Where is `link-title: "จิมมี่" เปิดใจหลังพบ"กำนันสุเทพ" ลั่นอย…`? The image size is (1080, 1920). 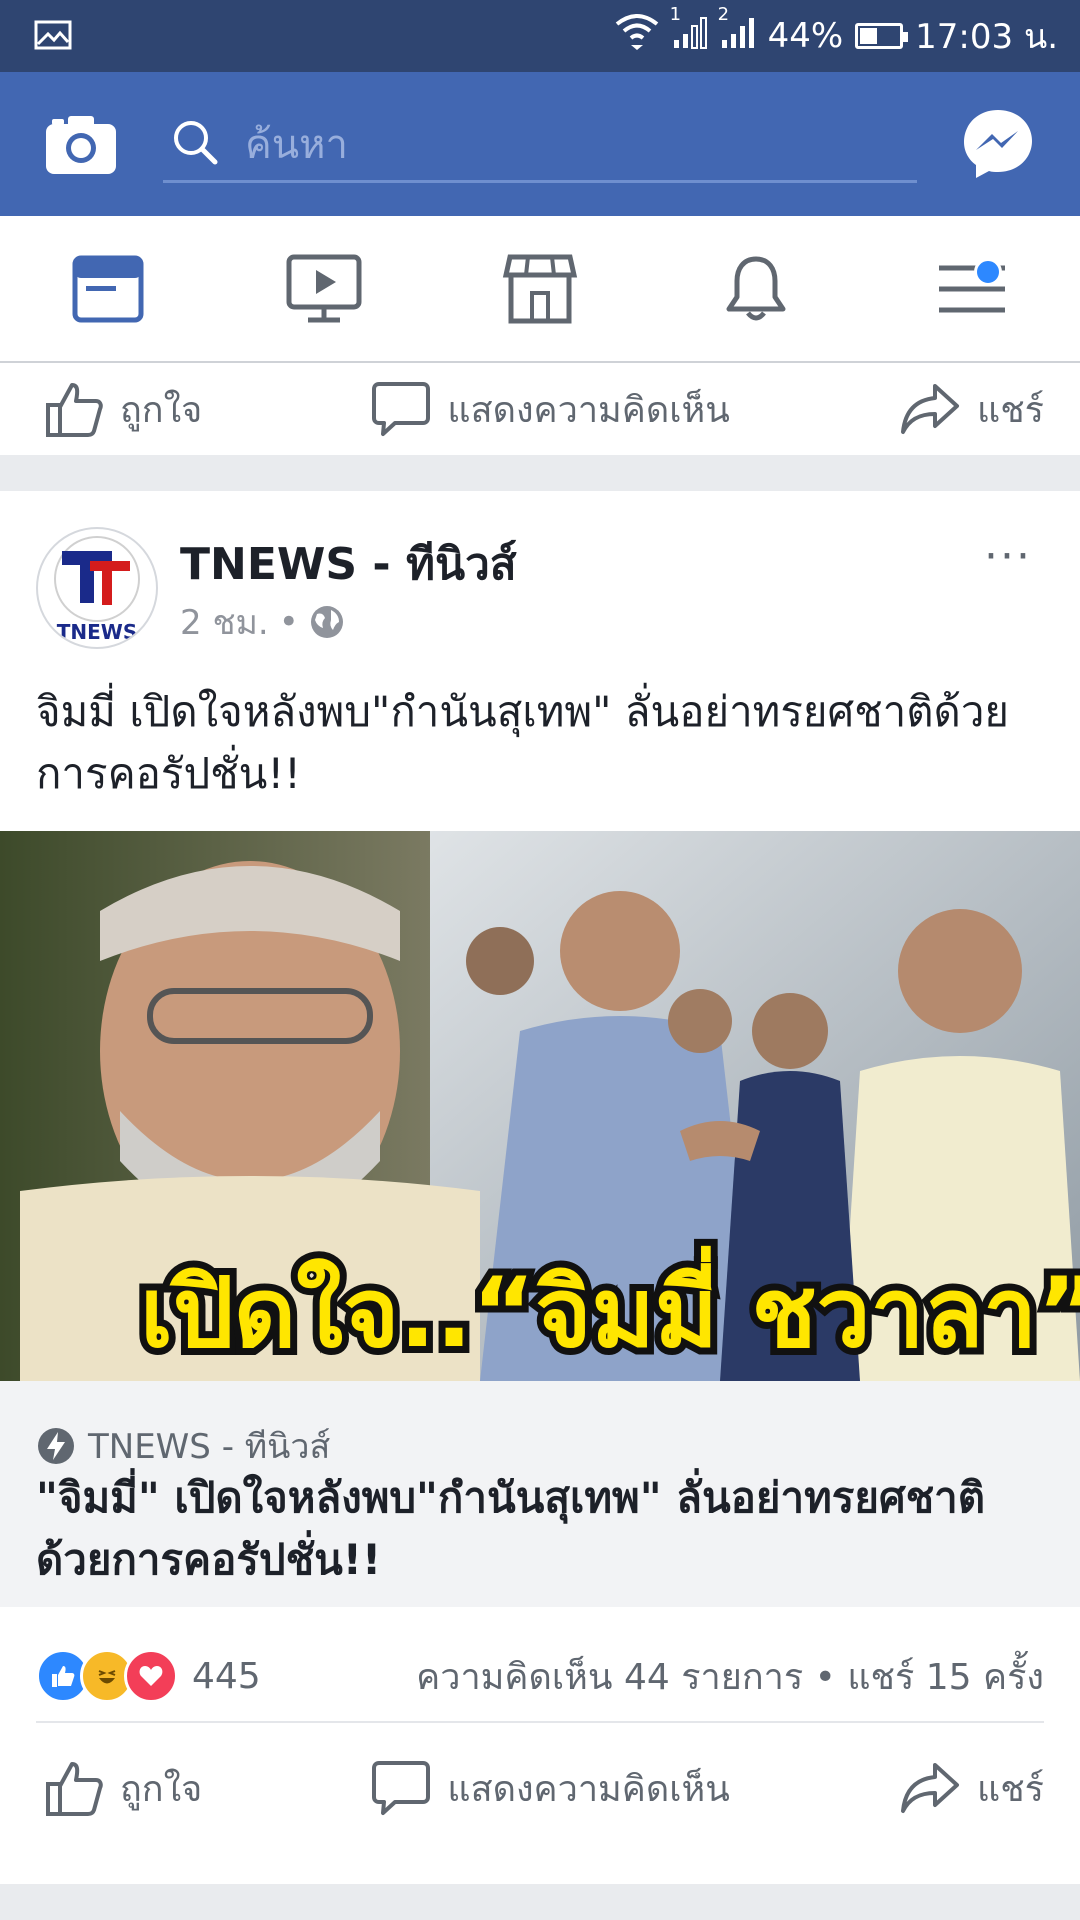
link-title: "จิมมี่" เปิดใจหลังพบ"กำนันสุเทพ" ลั่นอย… is located at coordinates (510, 1528).